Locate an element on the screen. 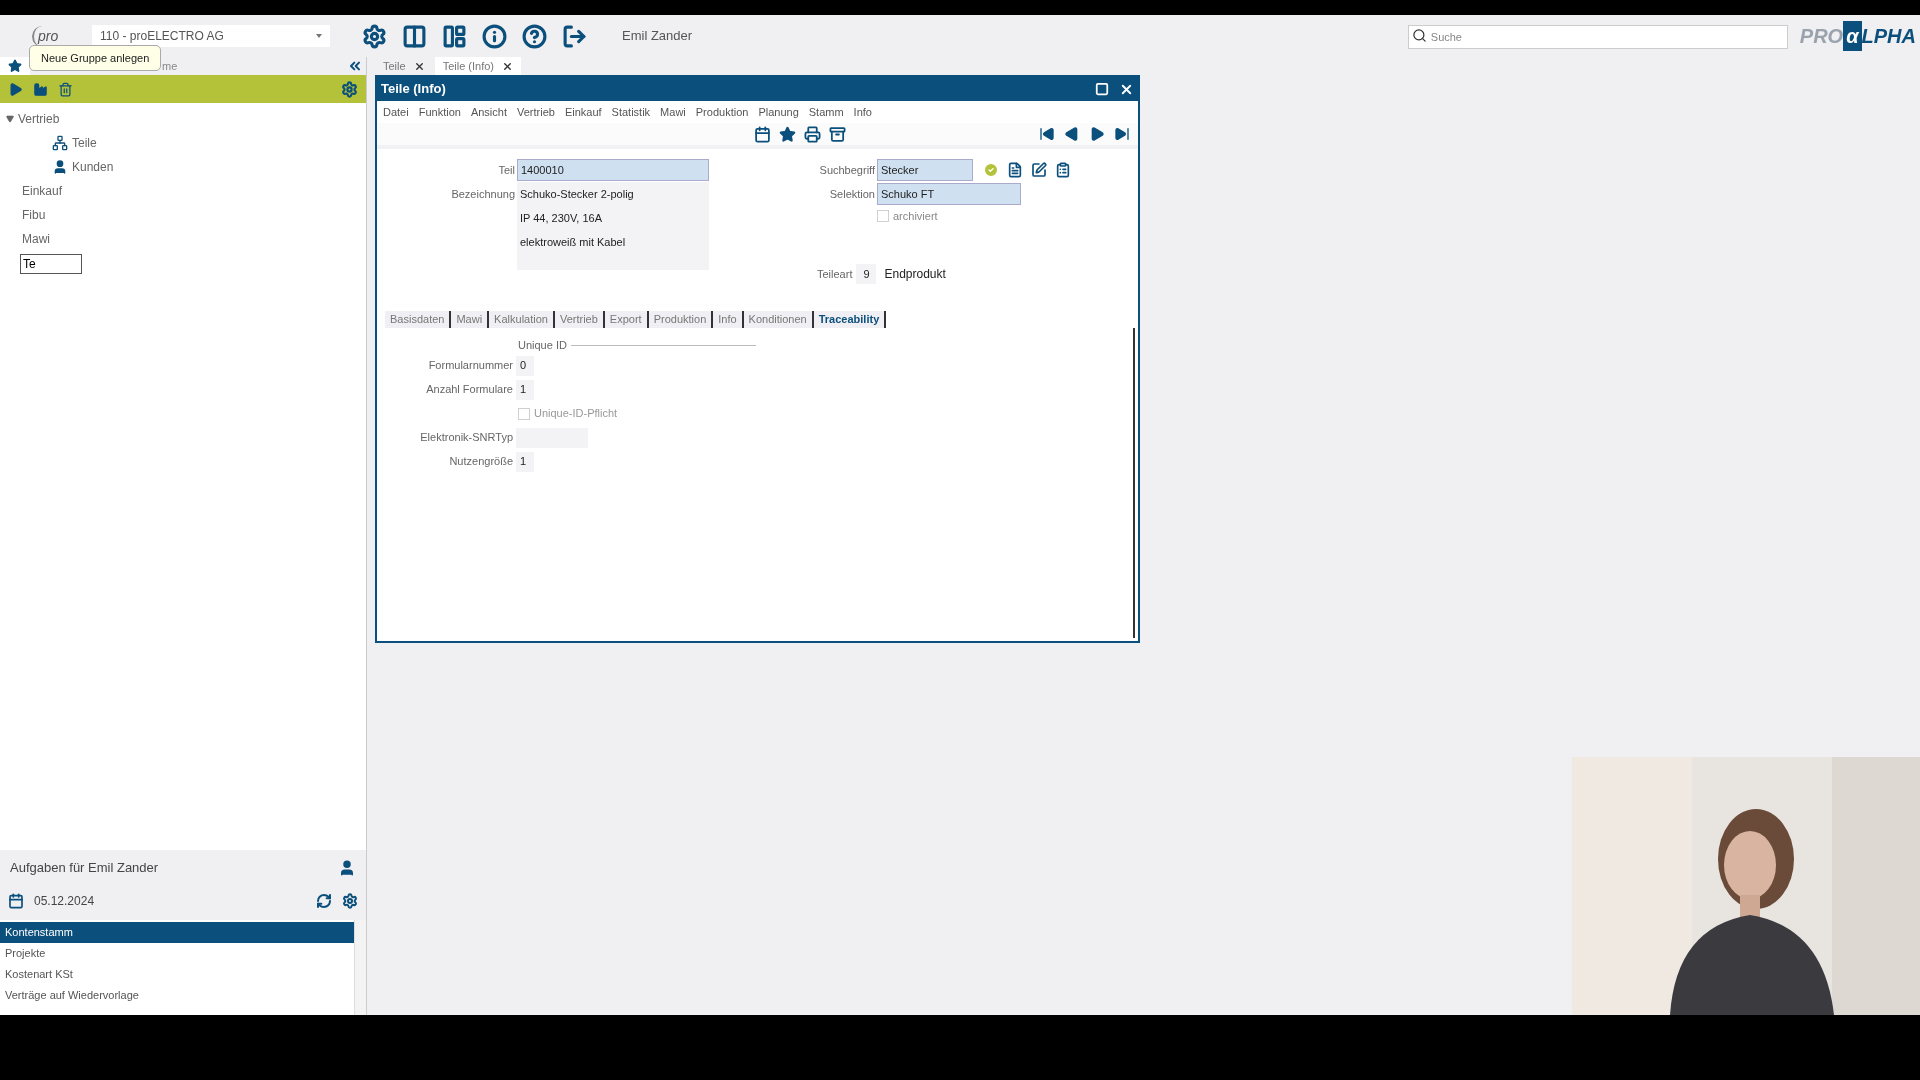 Image resolution: width=1920 pixels, height=1080 pixels. menu-item: Produktion is located at coordinates (722, 112).